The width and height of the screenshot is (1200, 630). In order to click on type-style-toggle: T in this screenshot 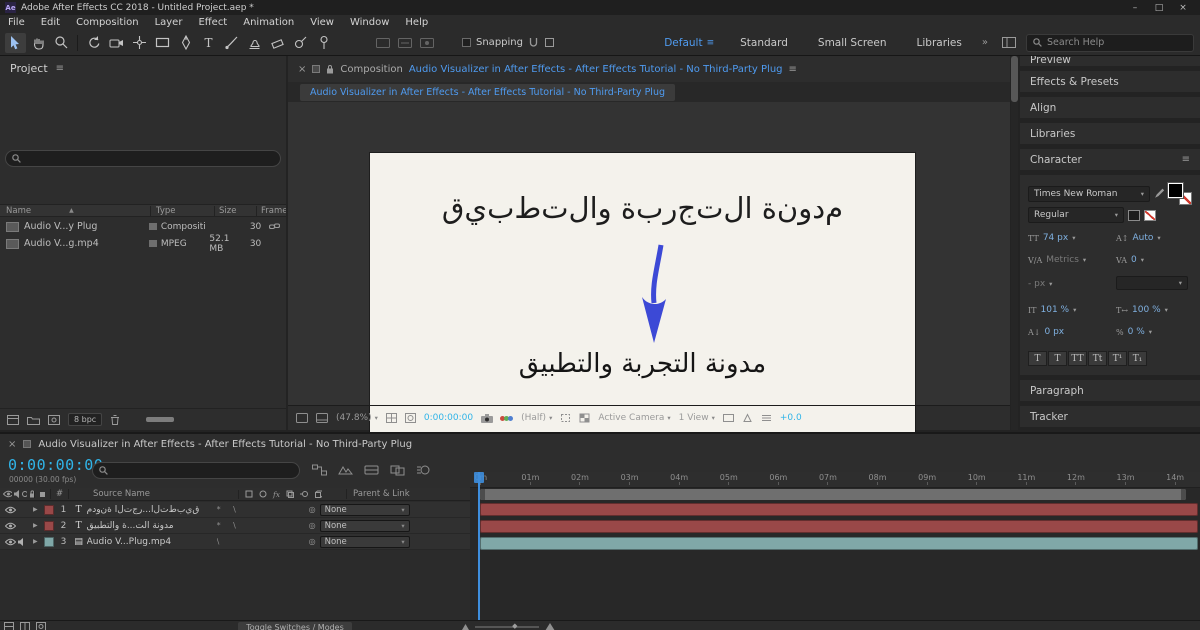, I will do `click(1057, 358)`.